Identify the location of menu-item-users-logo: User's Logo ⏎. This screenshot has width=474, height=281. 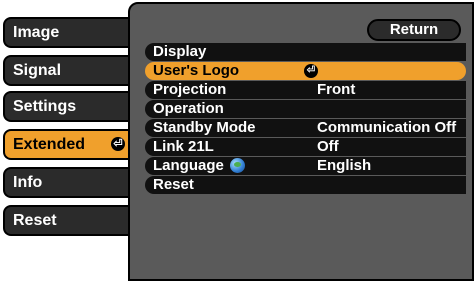
(305, 71).